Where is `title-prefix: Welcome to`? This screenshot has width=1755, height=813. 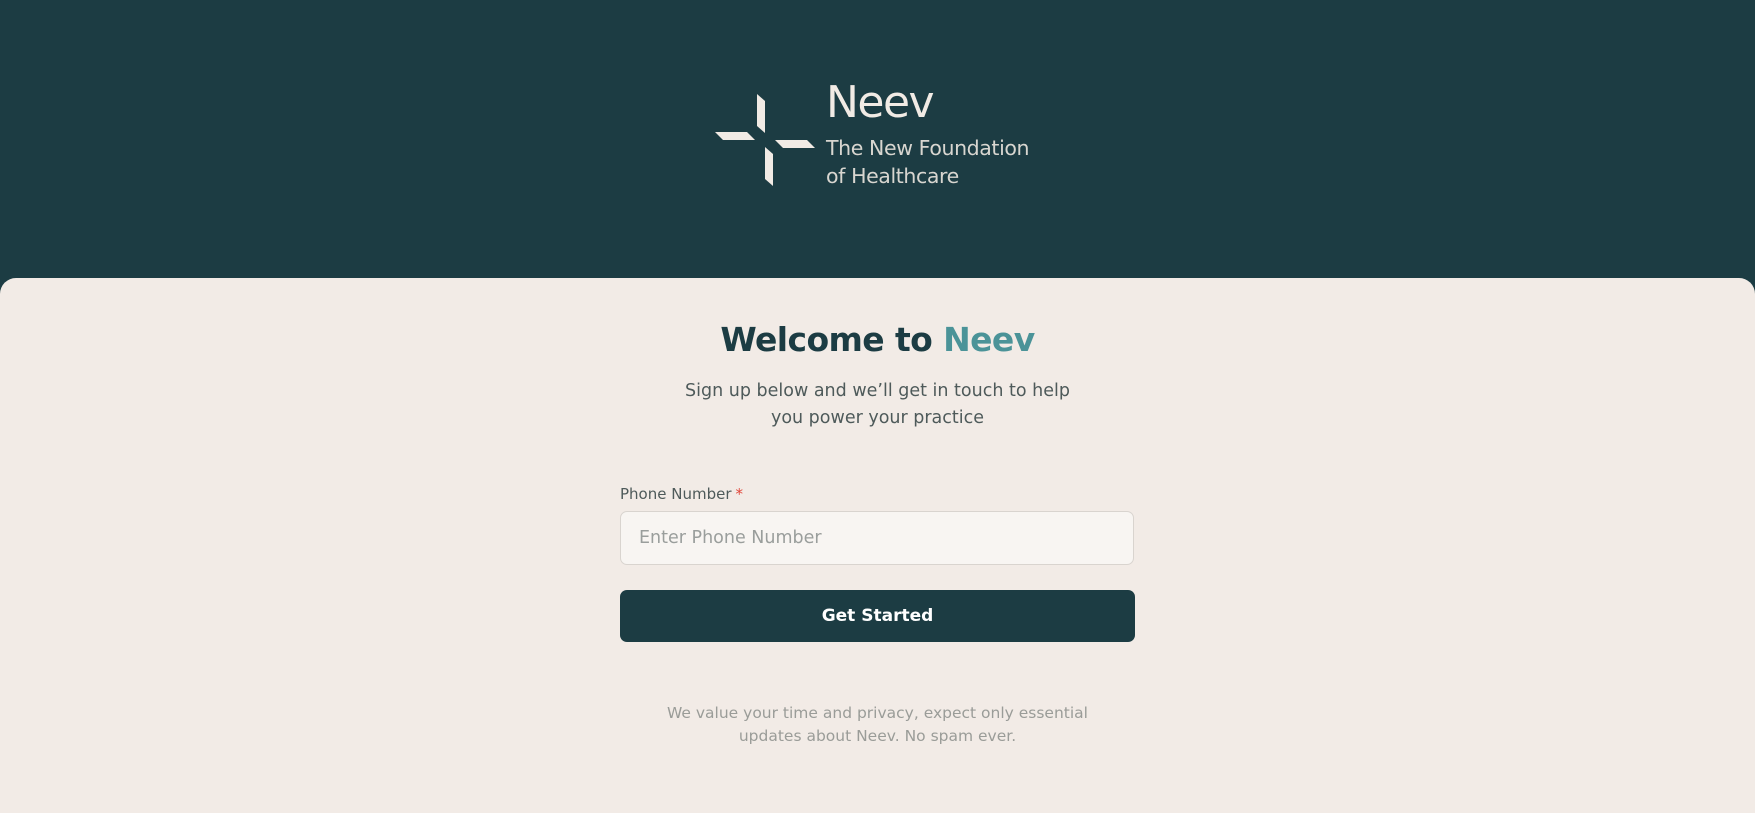
title-prefix: Welcome to is located at coordinates (826, 339).